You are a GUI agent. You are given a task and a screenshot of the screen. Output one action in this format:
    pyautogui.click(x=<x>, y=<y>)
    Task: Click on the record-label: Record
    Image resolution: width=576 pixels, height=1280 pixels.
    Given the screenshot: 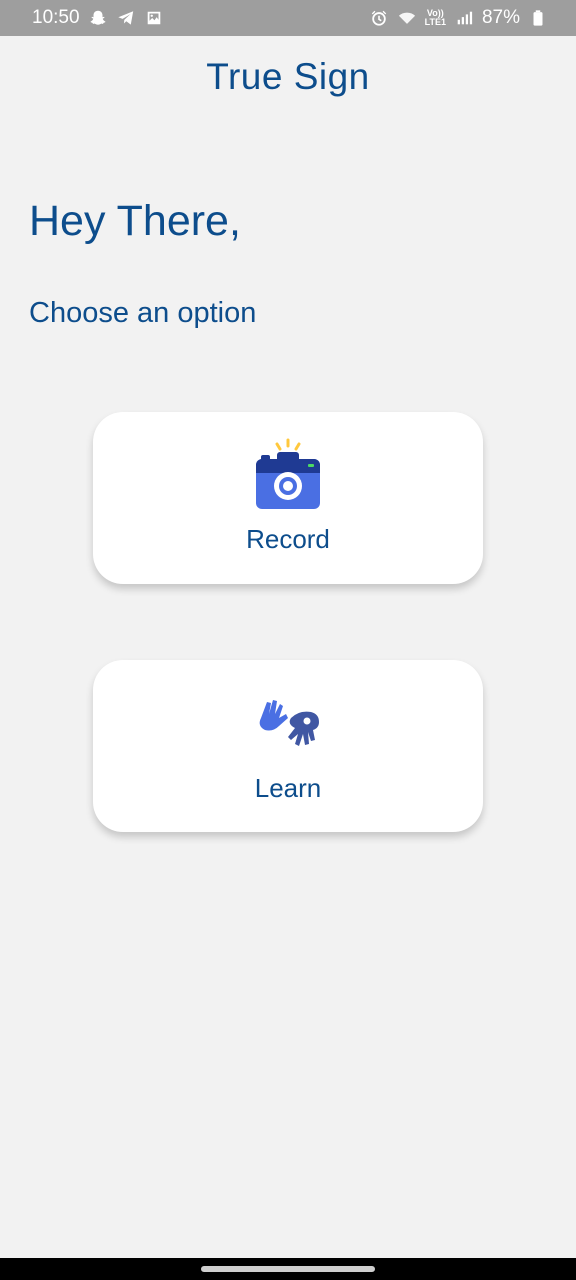 What is the action you would take?
    pyautogui.click(x=288, y=539)
    